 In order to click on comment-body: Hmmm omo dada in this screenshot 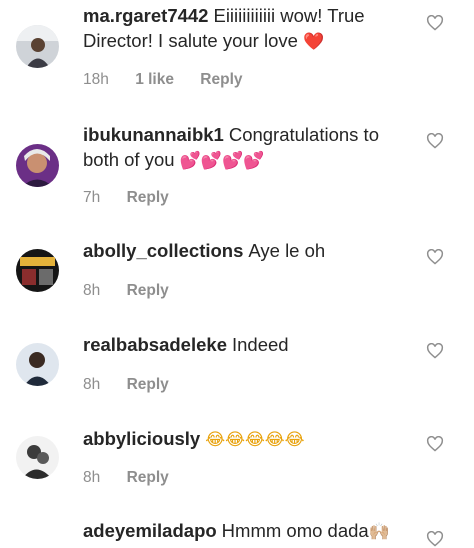, I will do `click(295, 530)`.